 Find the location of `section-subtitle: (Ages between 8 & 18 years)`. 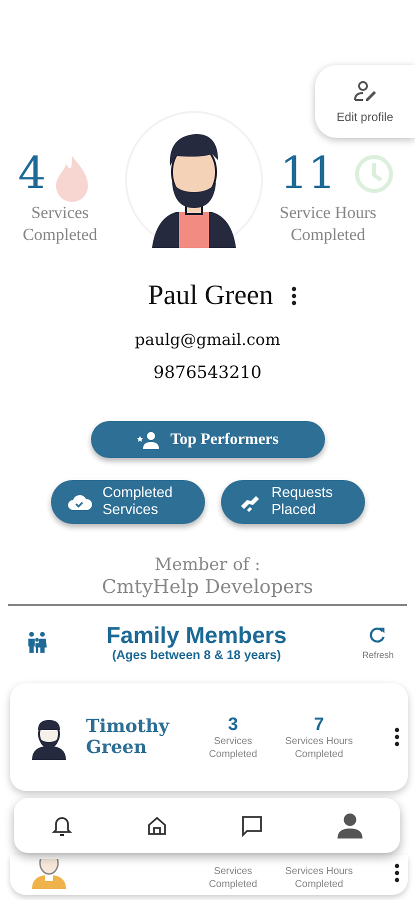

section-subtitle: (Ages between 8 & 18 years) is located at coordinates (196, 655).